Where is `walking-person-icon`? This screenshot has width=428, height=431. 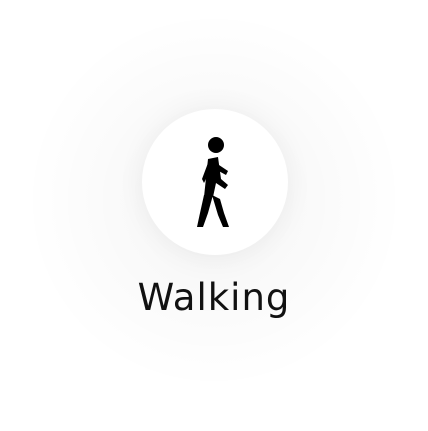
walking-person-icon is located at coordinates (213, 182).